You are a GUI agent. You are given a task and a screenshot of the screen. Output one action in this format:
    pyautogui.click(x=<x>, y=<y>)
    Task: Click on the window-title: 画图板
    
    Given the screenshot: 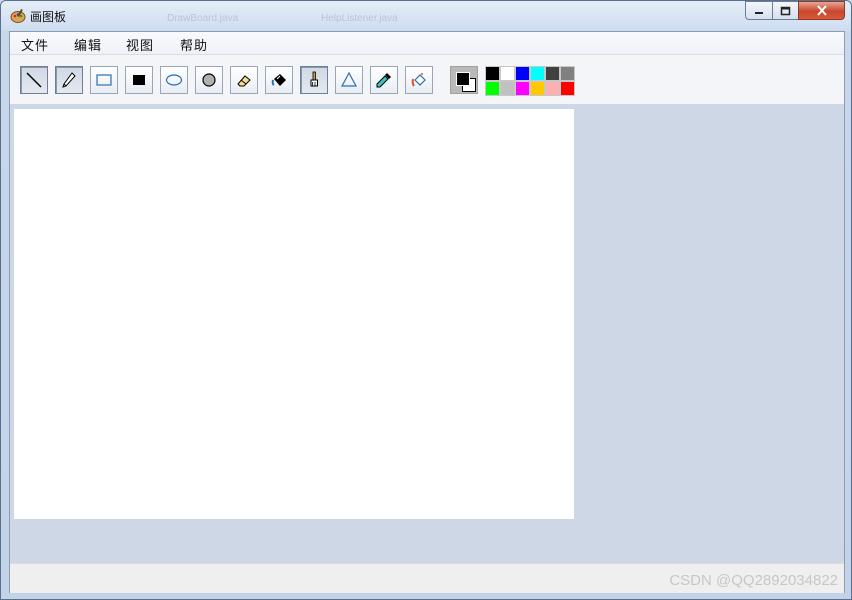 What is the action you would take?
    pyautogui.click(x=48, y=17)
    